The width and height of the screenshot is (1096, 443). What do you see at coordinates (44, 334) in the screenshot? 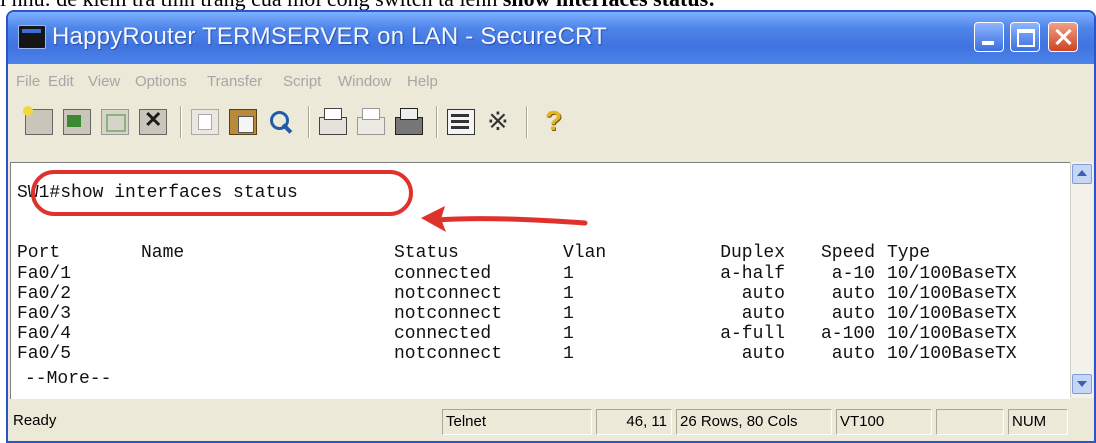
I see `port-cell: Fa0/4` at bounding box center [44, 334].